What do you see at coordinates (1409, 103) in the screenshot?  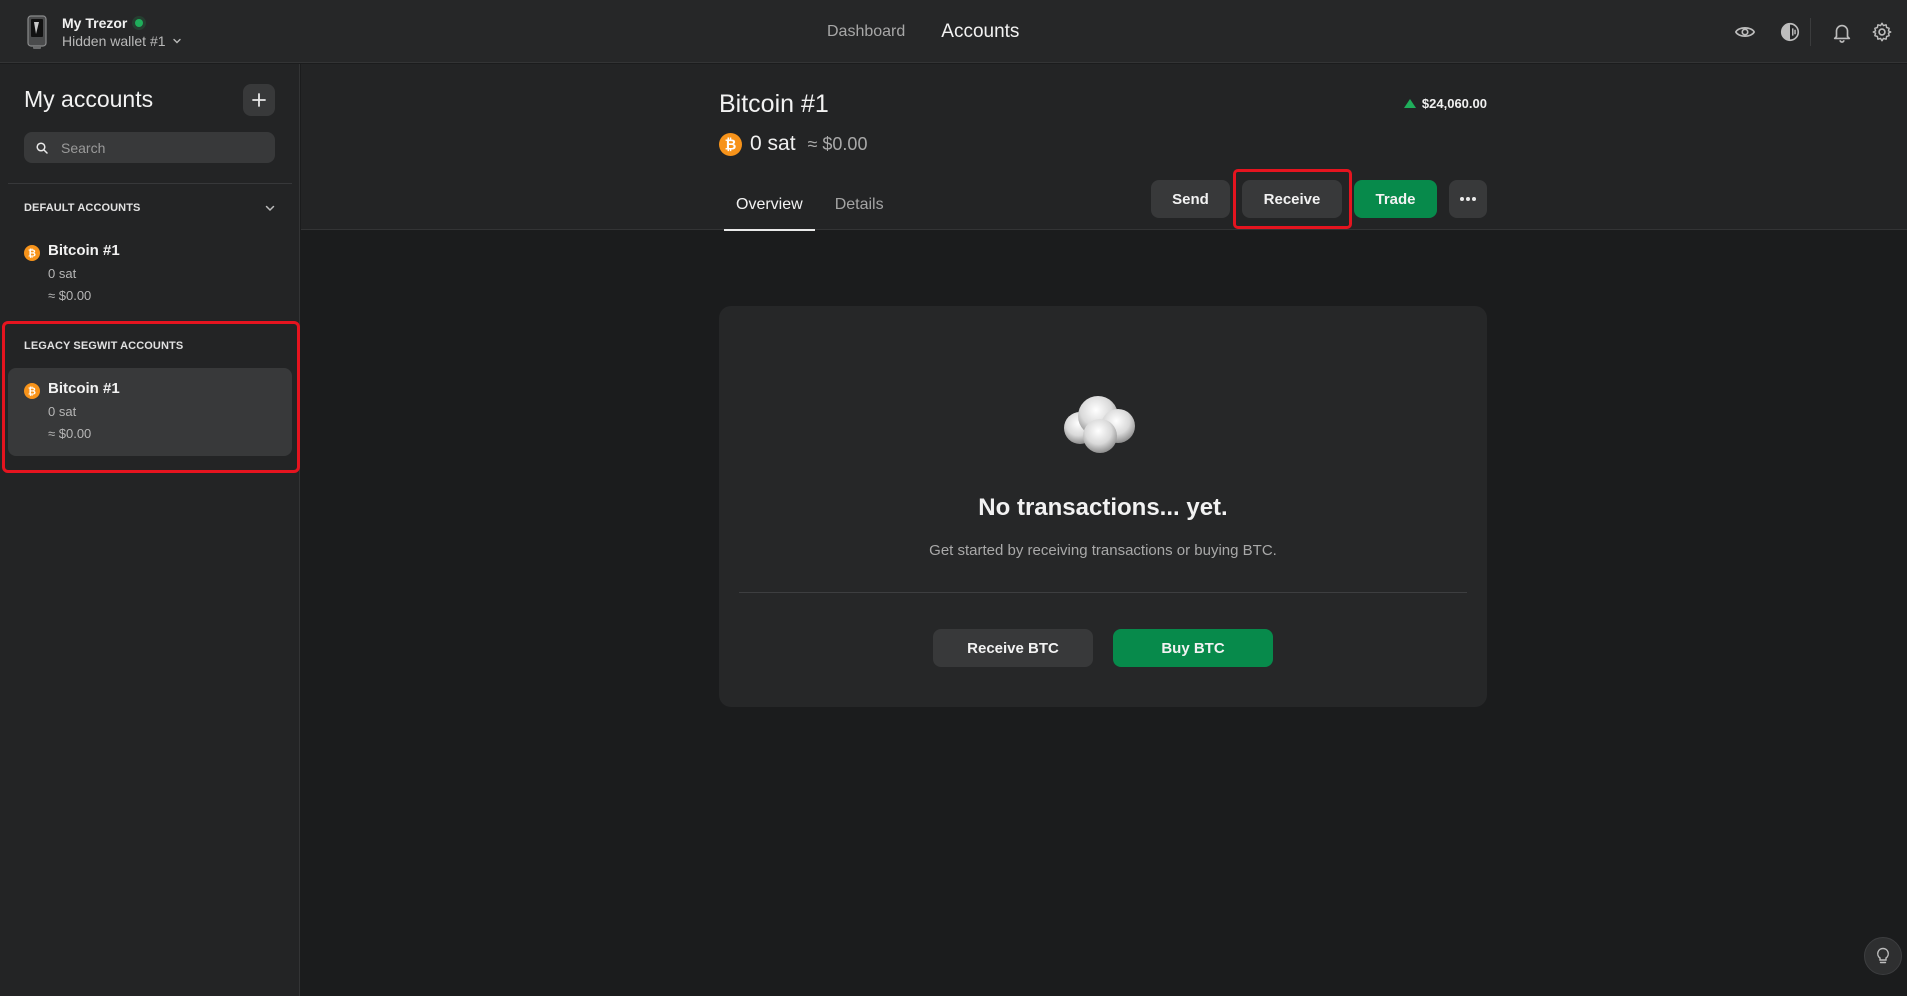 I see `price-up-arrow-icon` at bounding box center [1409, 103].